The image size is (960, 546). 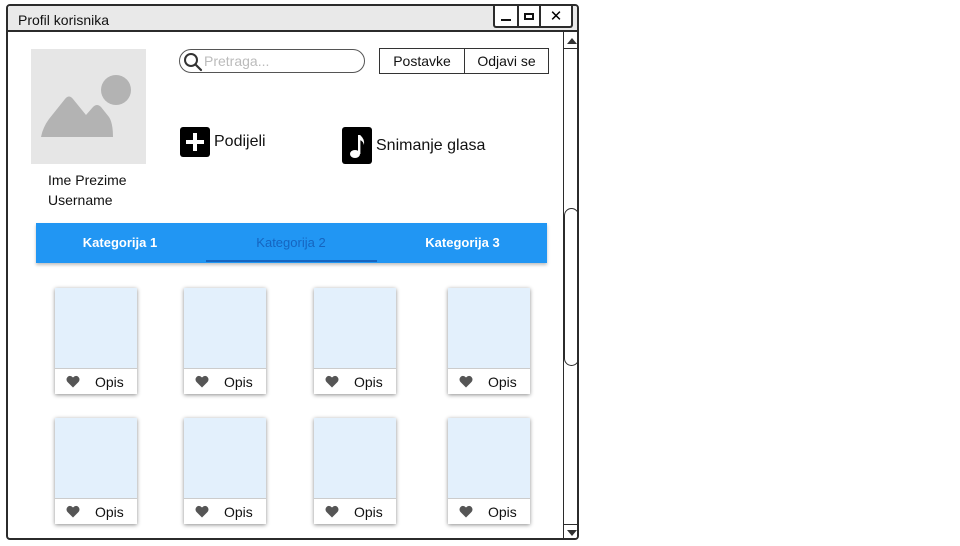 I want to click on share-button: Podijeli, so click(x=223, y=142).